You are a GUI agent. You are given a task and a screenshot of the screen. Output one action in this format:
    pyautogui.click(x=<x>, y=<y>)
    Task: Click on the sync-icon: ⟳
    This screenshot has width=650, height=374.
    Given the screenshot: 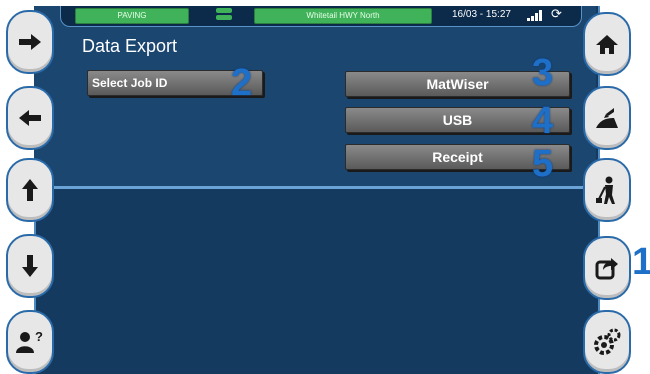 What is the action you would take?
    pyautogui.click(x=556, y=13)
    